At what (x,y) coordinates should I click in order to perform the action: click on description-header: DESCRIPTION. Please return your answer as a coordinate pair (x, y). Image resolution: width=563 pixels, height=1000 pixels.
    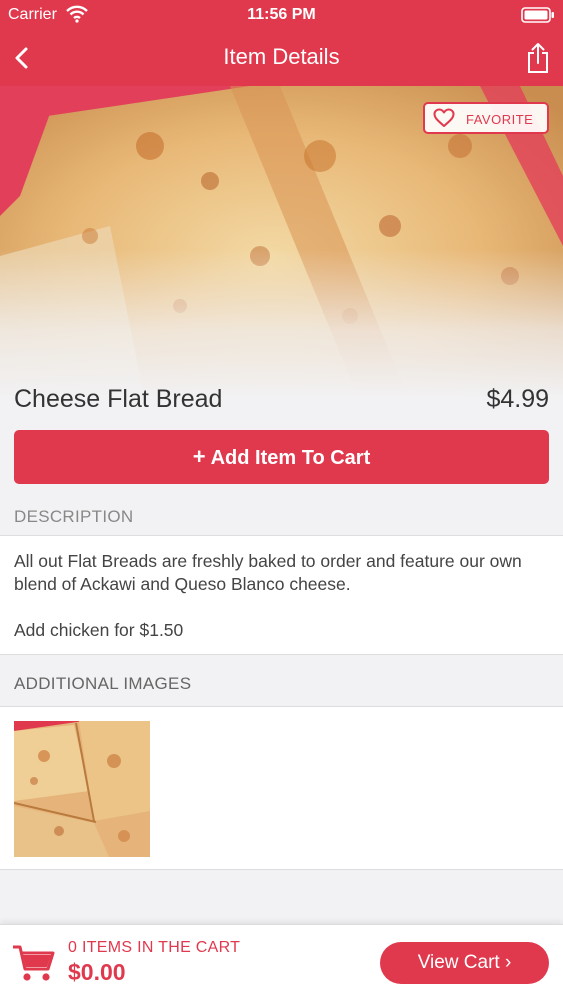
    Looking at the image, I should click on (74, 516).